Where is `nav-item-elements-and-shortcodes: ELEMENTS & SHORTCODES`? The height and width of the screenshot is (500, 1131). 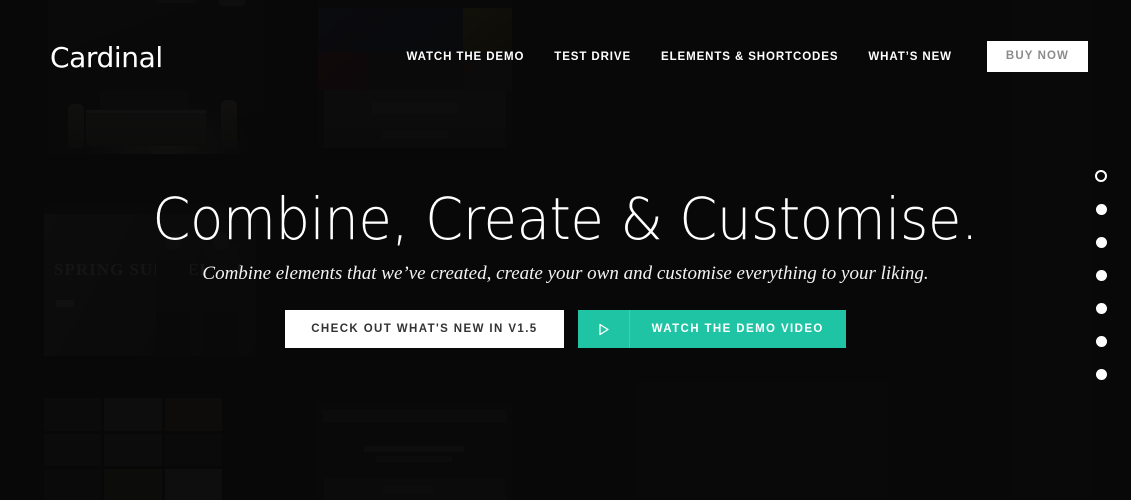
nav-item-elements-and-shortcodes: ELEMENTS & SHORTCODES is located at coordinates (749, 57).